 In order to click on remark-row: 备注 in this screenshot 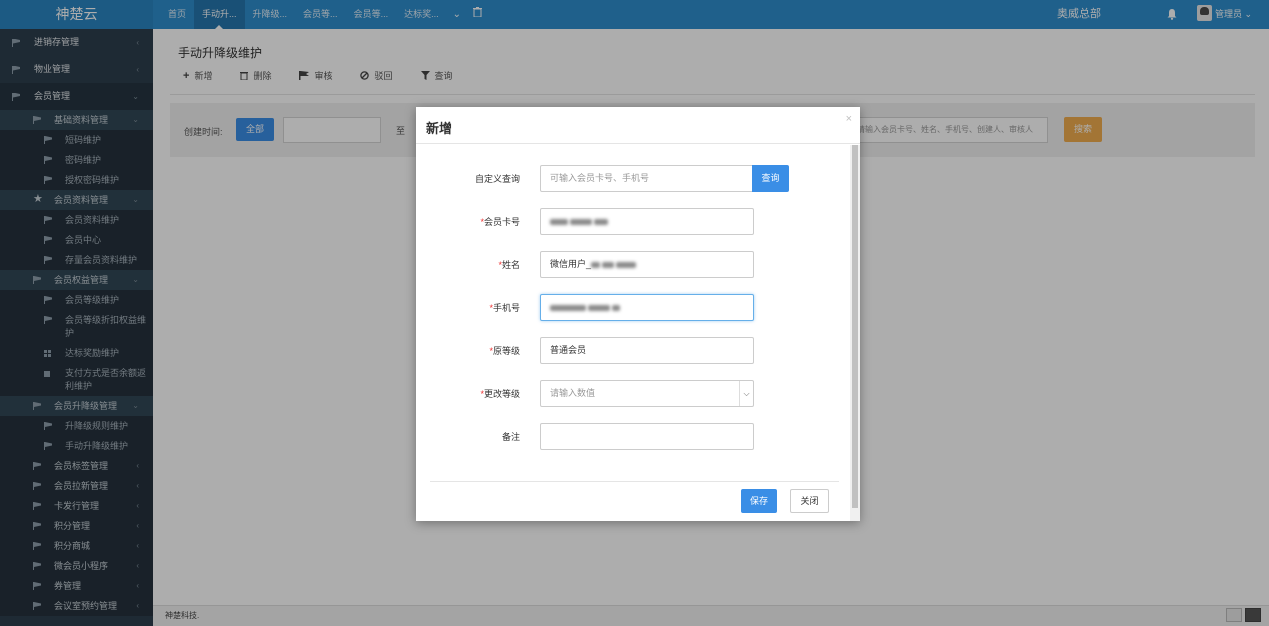, I will do `click(626, 436)`.